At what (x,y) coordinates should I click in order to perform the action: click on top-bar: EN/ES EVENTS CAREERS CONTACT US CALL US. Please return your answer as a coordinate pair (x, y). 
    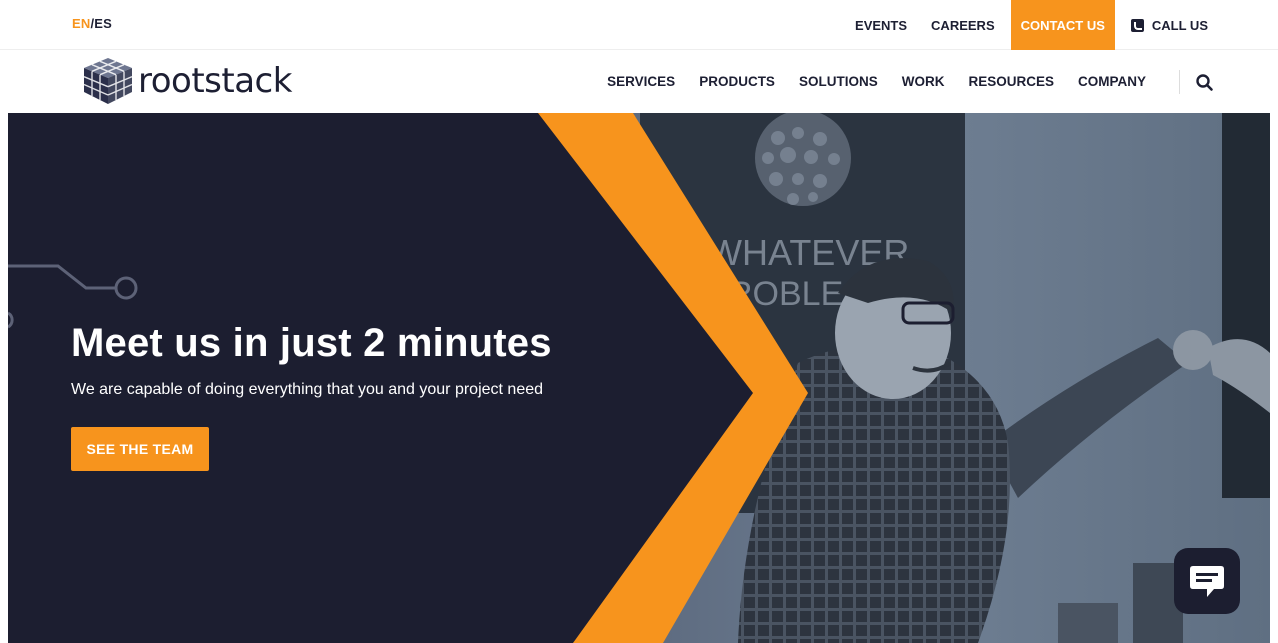
    Looking at the image, I should click on (639, 25).